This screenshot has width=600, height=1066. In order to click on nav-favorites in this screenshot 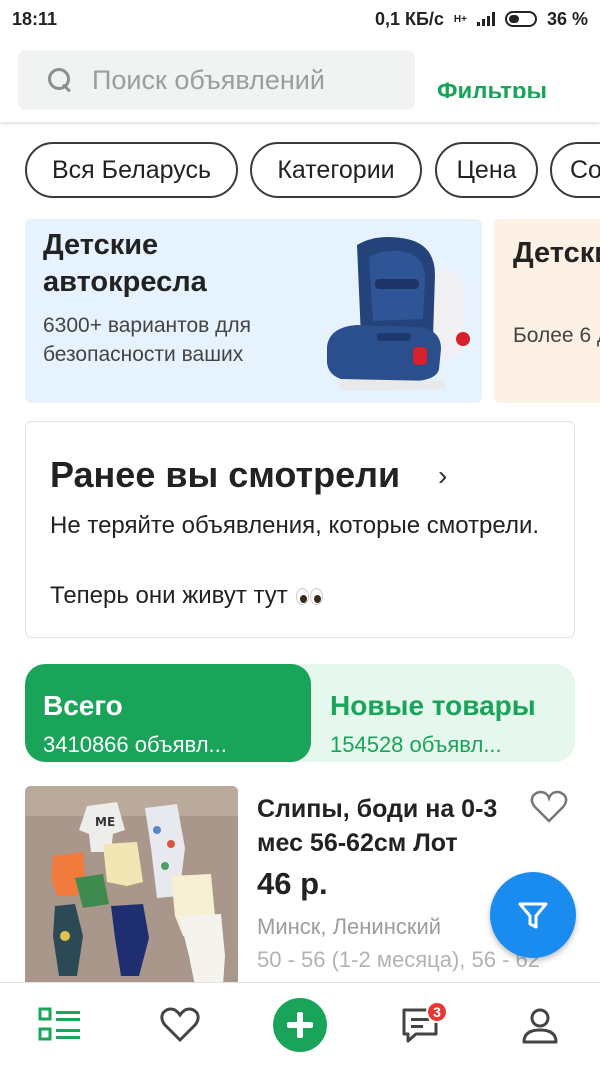, I will do `click(180, 1024)`.